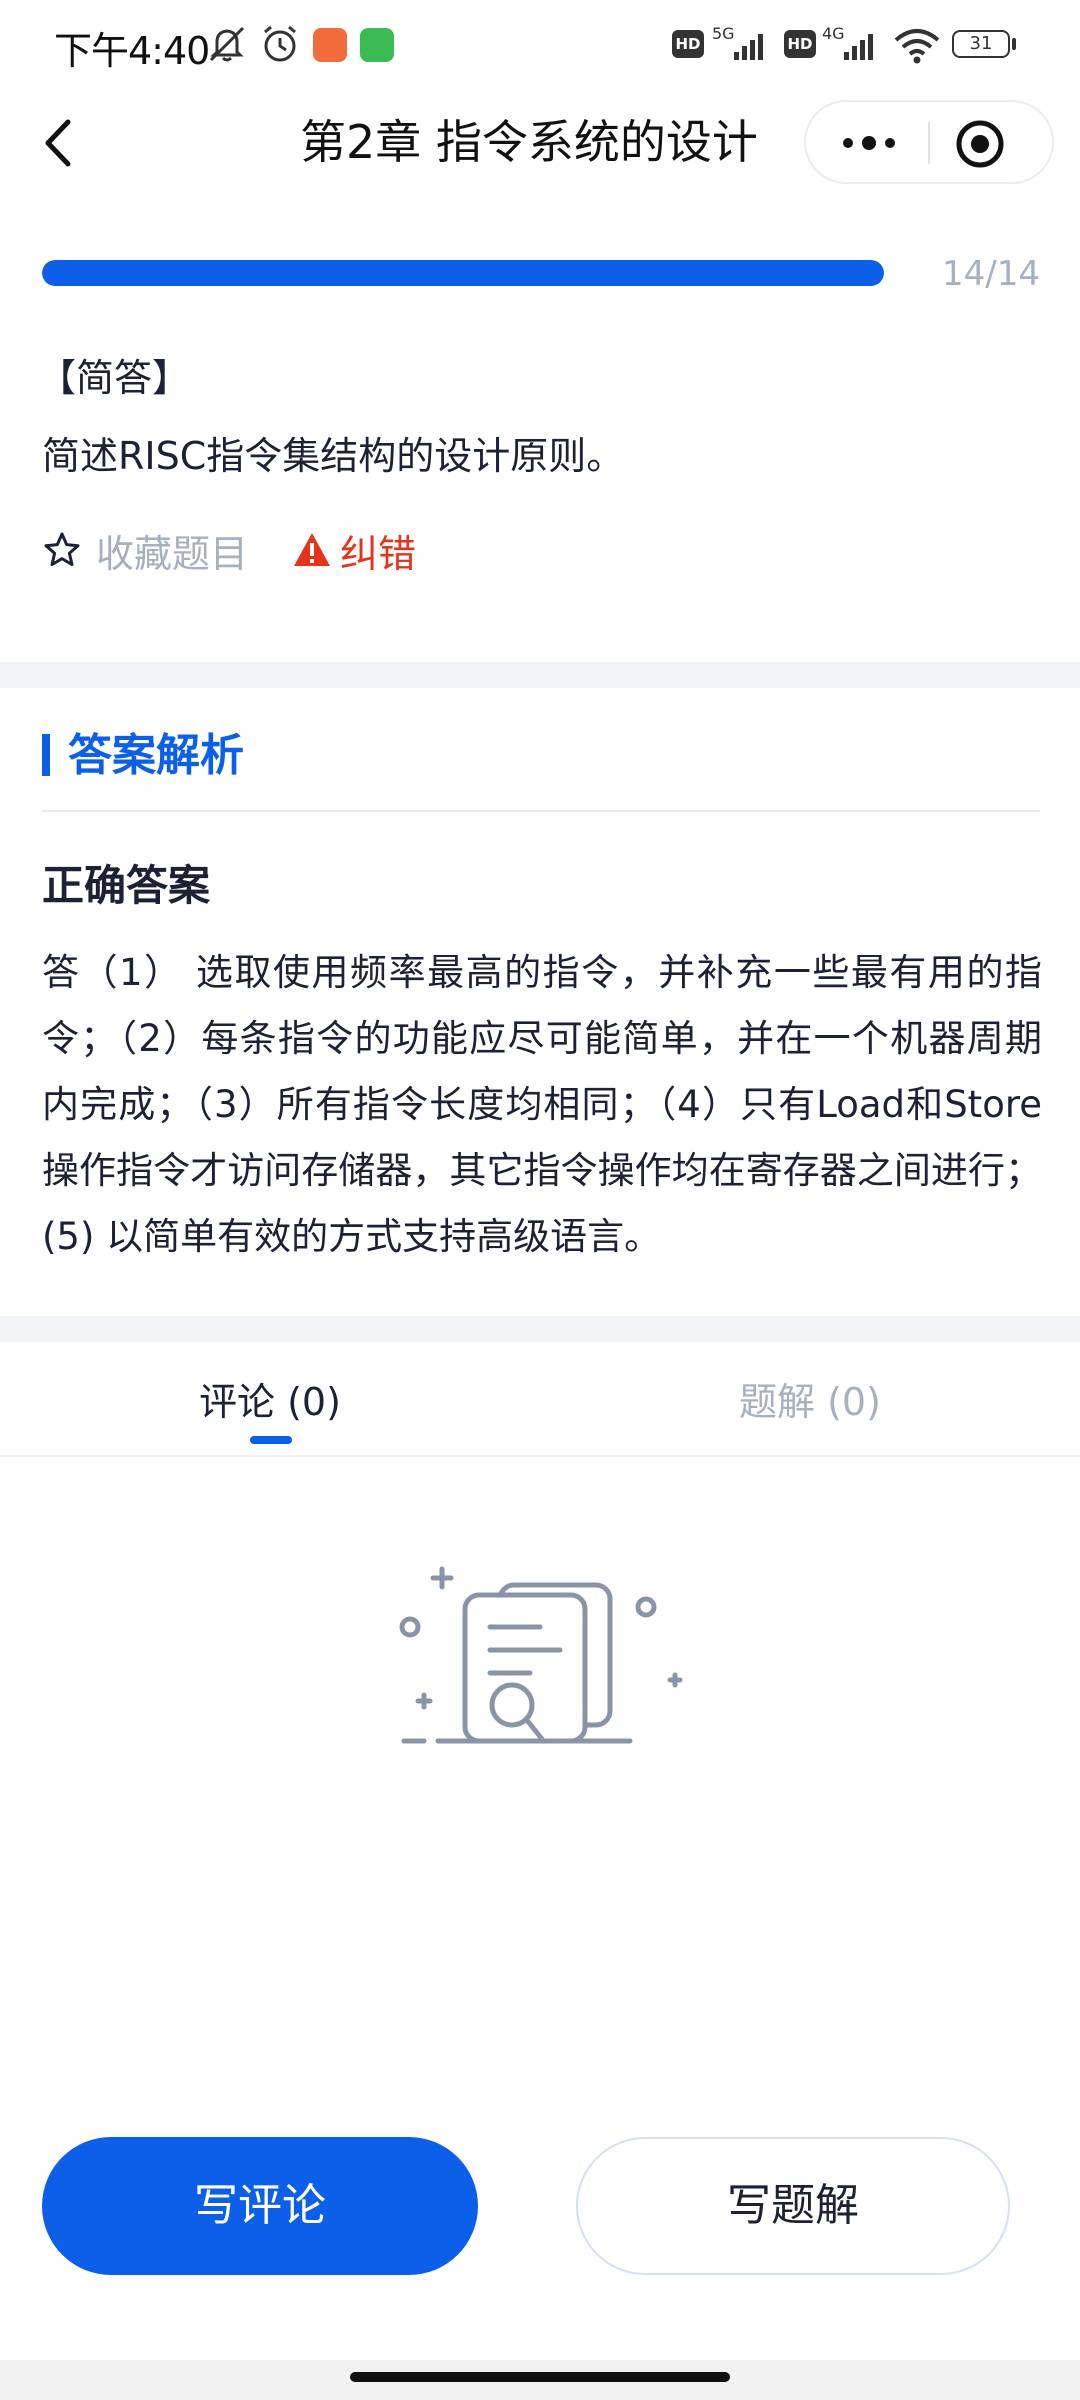  What do you see at coordinates (227, 44) in the screenshot?
I see `mute-icon` at bounding box center [227, 44].